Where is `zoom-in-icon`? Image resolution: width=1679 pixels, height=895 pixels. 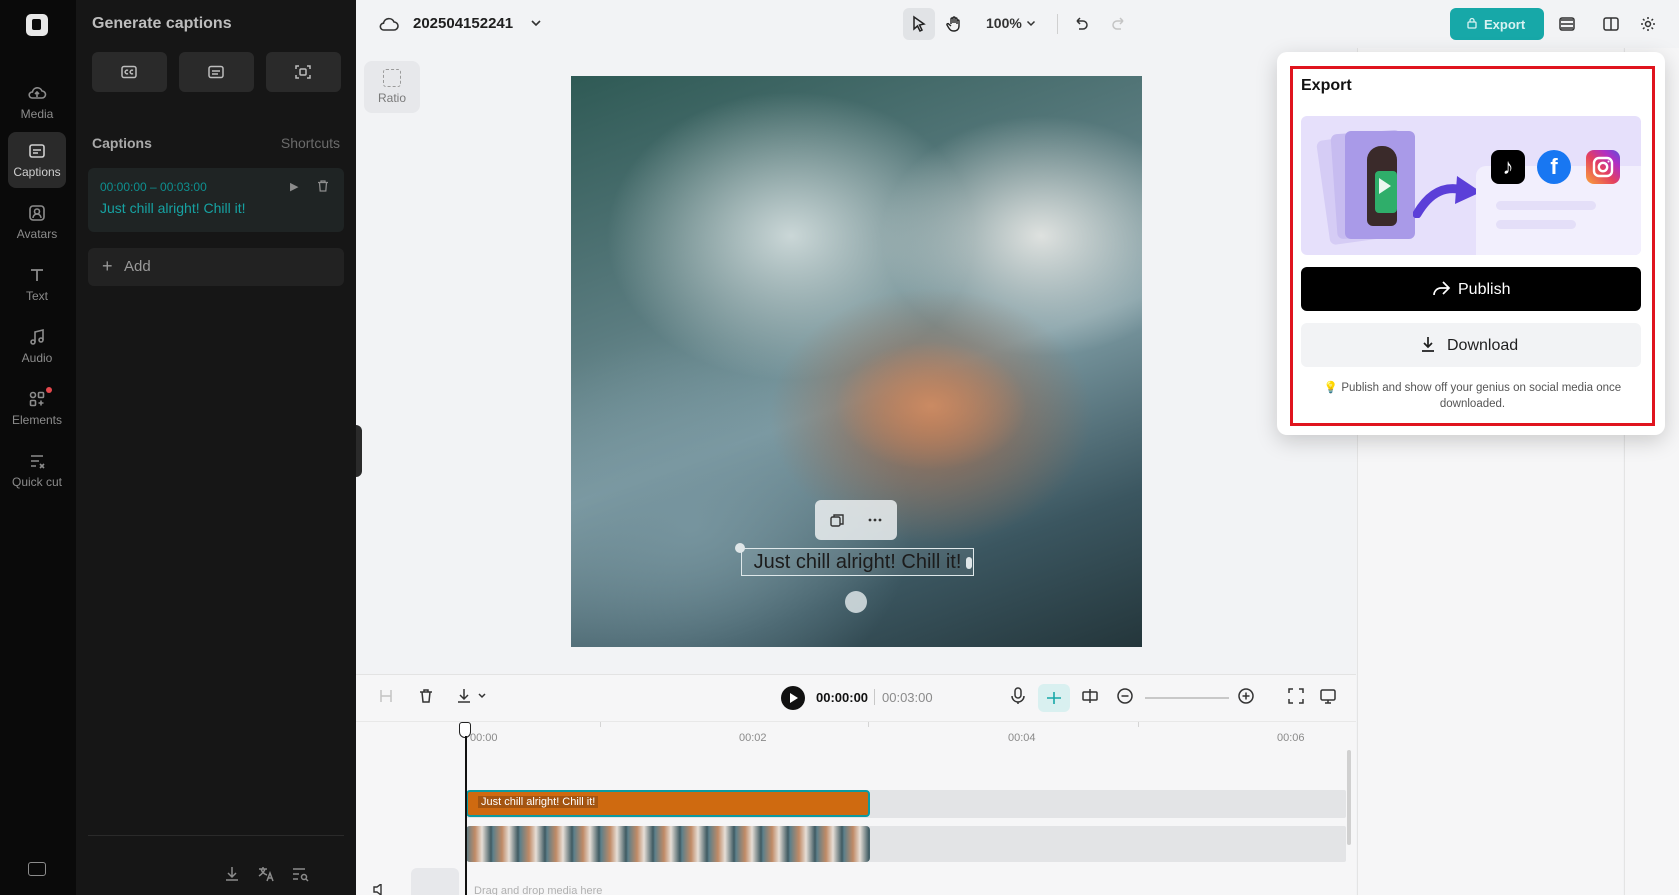
zoom-in-icon is located at coordinates (1246, 696).